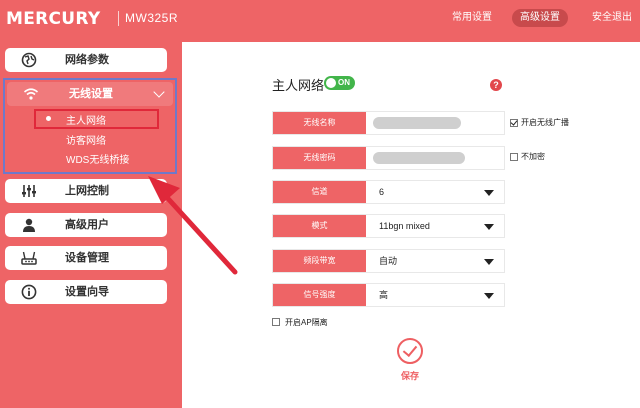 This screenshot has height=408, width=640. I want to click on mode-value: 11bgn mixed, so click(404, 226).